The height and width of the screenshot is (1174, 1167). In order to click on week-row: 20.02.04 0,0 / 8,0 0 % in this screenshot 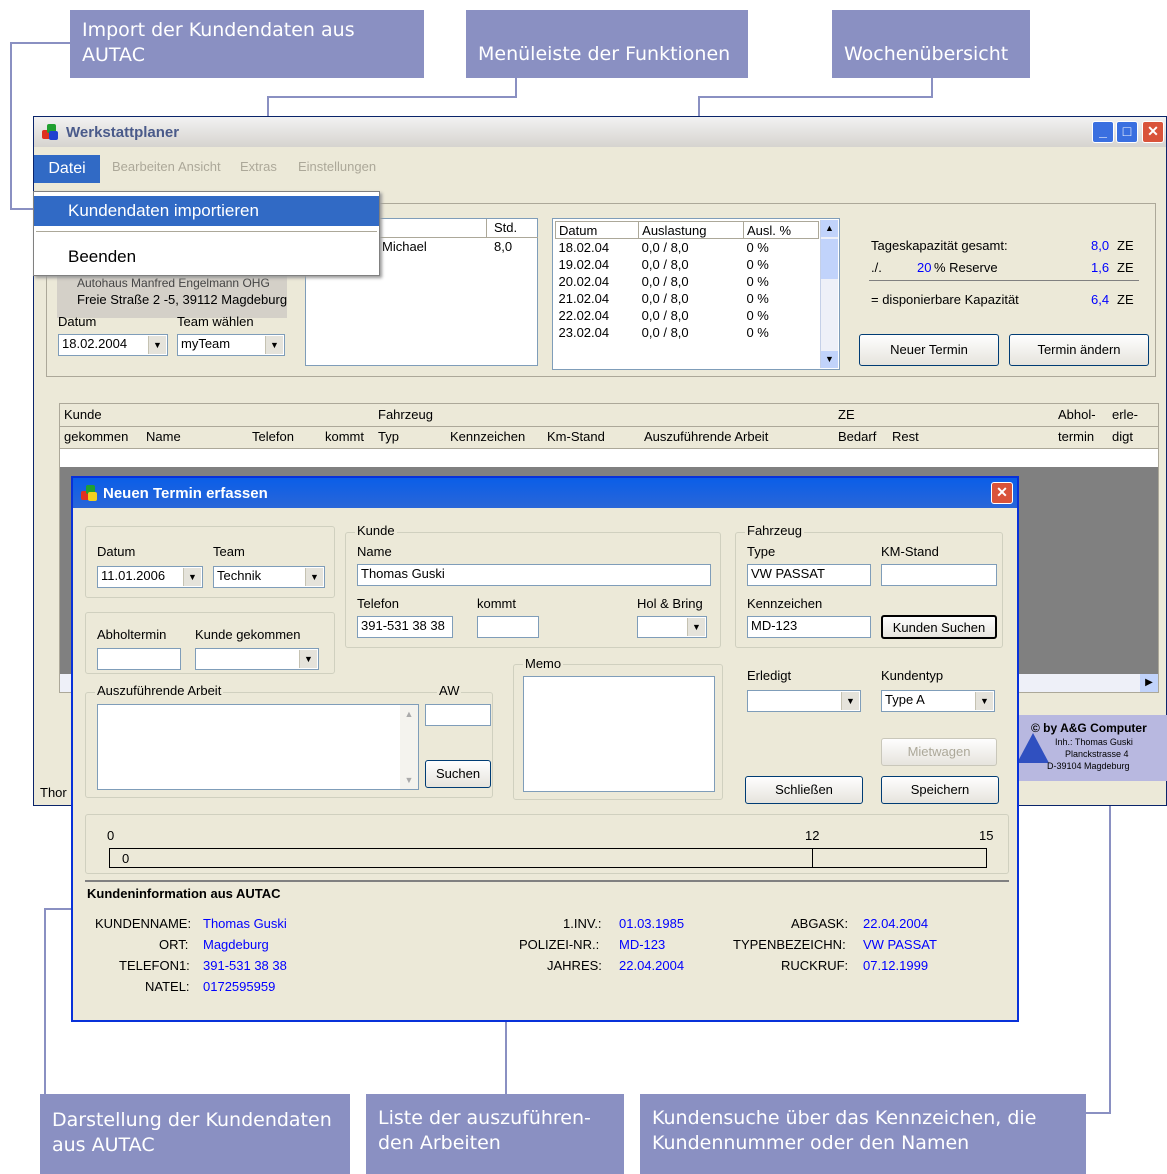, I will do `click(687, 281)`.